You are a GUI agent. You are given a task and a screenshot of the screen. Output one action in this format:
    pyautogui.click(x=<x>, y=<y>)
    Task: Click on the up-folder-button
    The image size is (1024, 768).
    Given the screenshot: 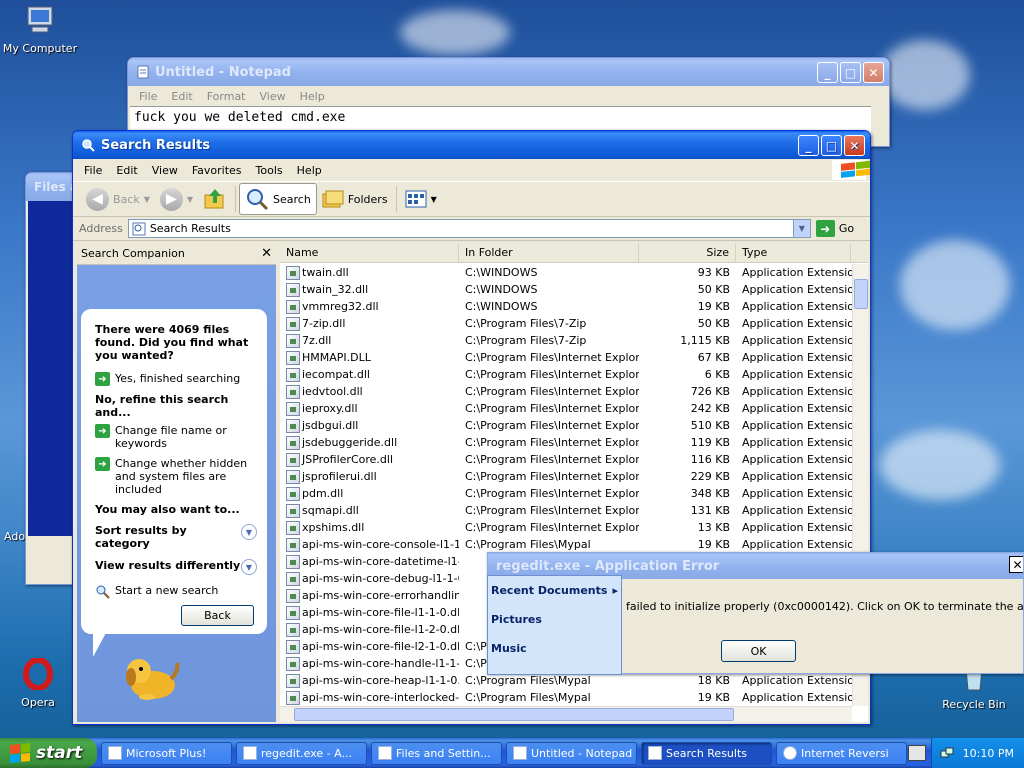 What is the action you would take?
    pyautogui.click(x=215, y=199)
    